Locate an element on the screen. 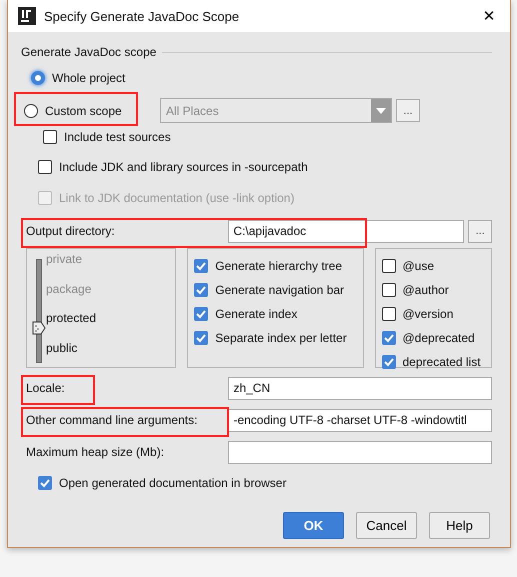  checkbox: @version is located at coordinates (433, 314).